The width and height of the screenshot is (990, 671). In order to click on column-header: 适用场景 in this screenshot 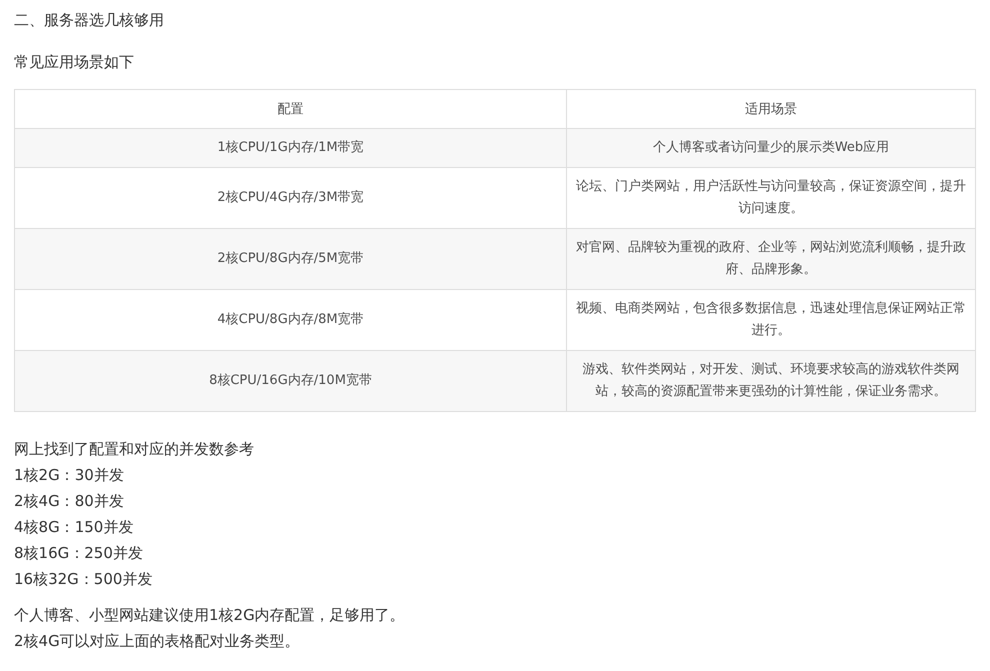, I will do `click(771, 109)`.